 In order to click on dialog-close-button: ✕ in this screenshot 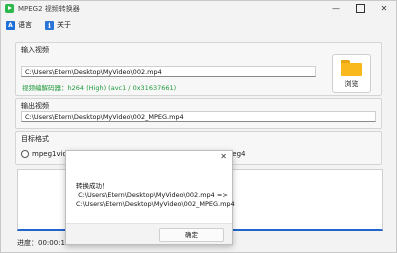, I will do `click(223, 156)`.